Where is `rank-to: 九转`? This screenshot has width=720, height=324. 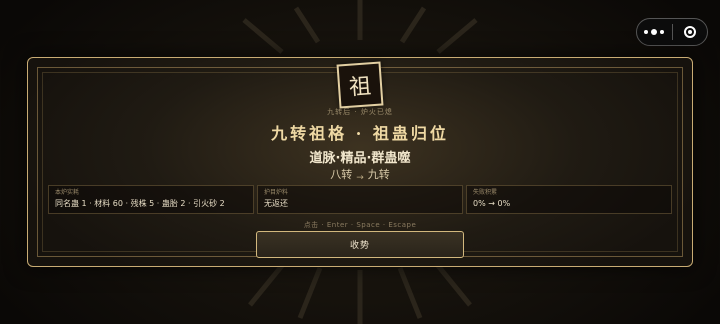
rank-to: 九转 is located at coordinates (378, 174).